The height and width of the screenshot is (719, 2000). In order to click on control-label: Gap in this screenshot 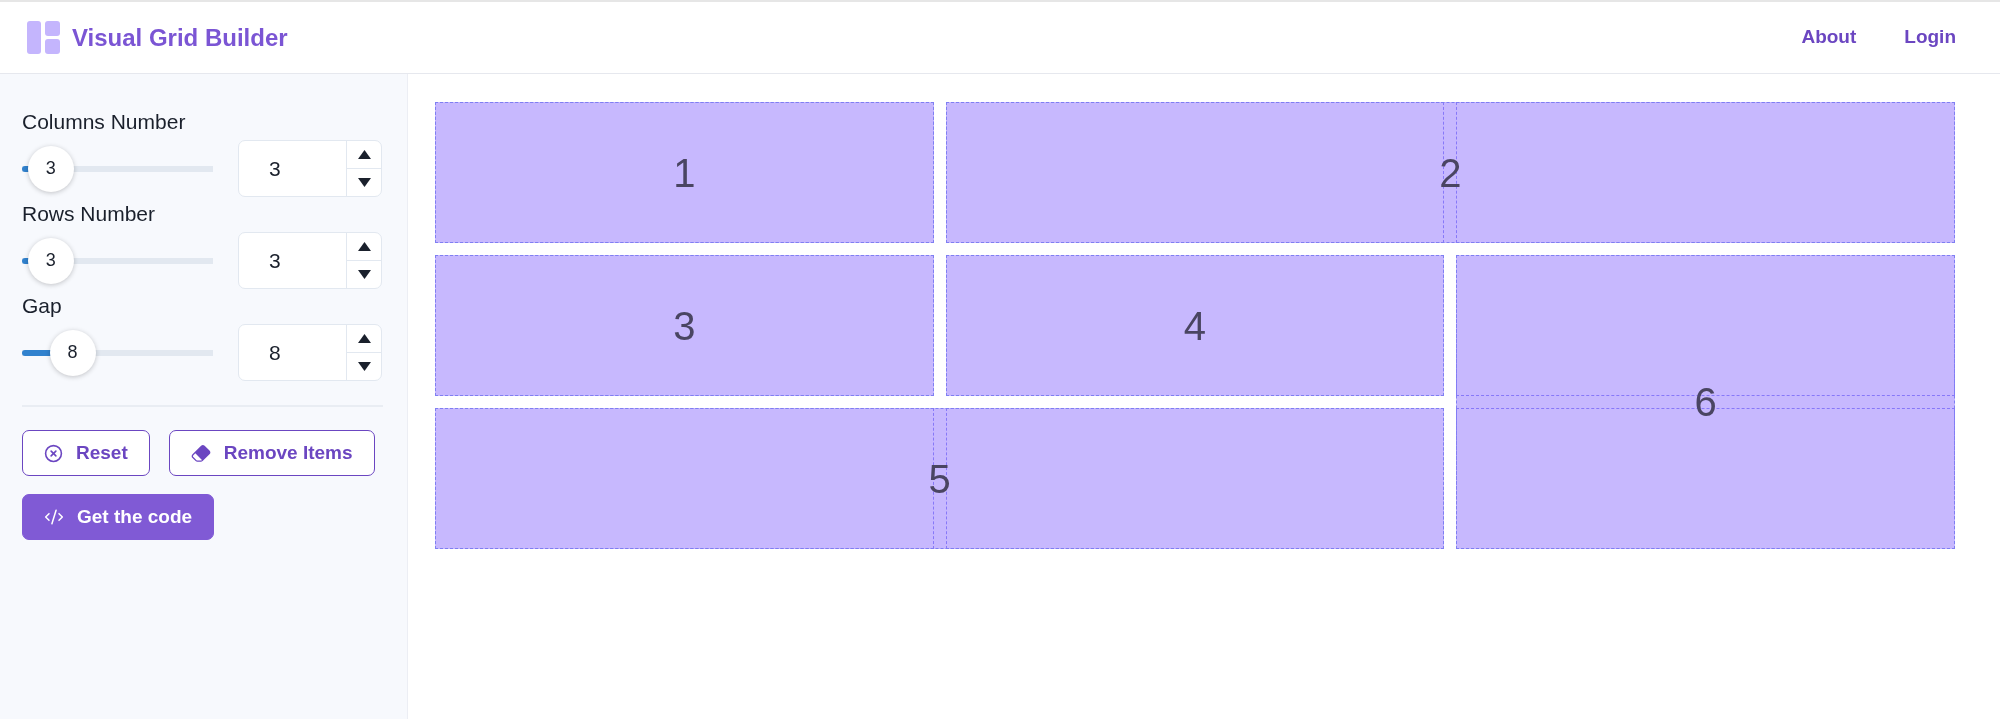, I will do `click(42, 306)`.